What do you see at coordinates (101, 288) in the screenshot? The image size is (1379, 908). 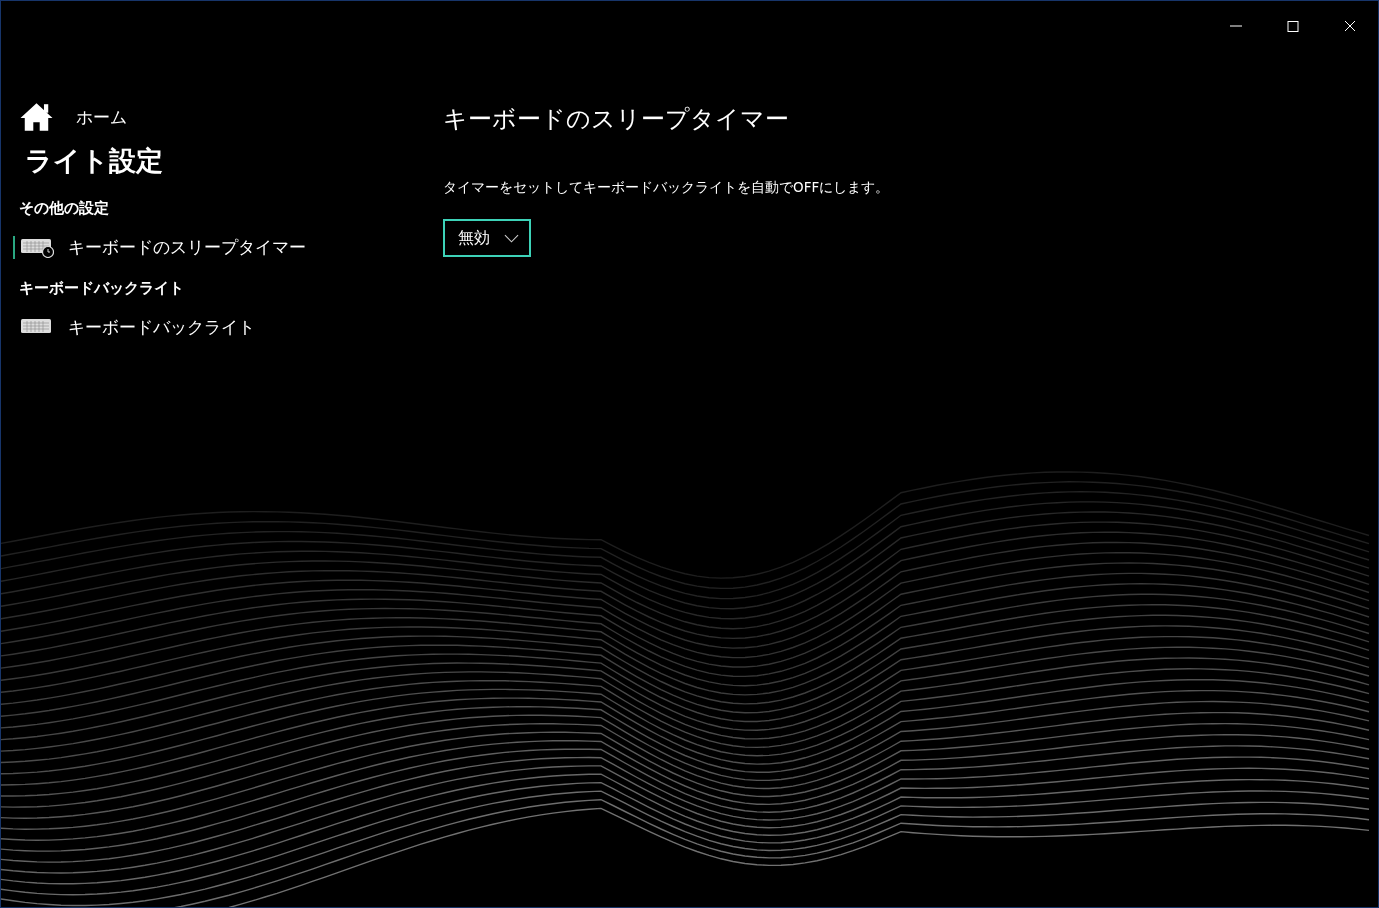 I see `section-heading: キーボードバックライト` at bounding box center [101, 288].